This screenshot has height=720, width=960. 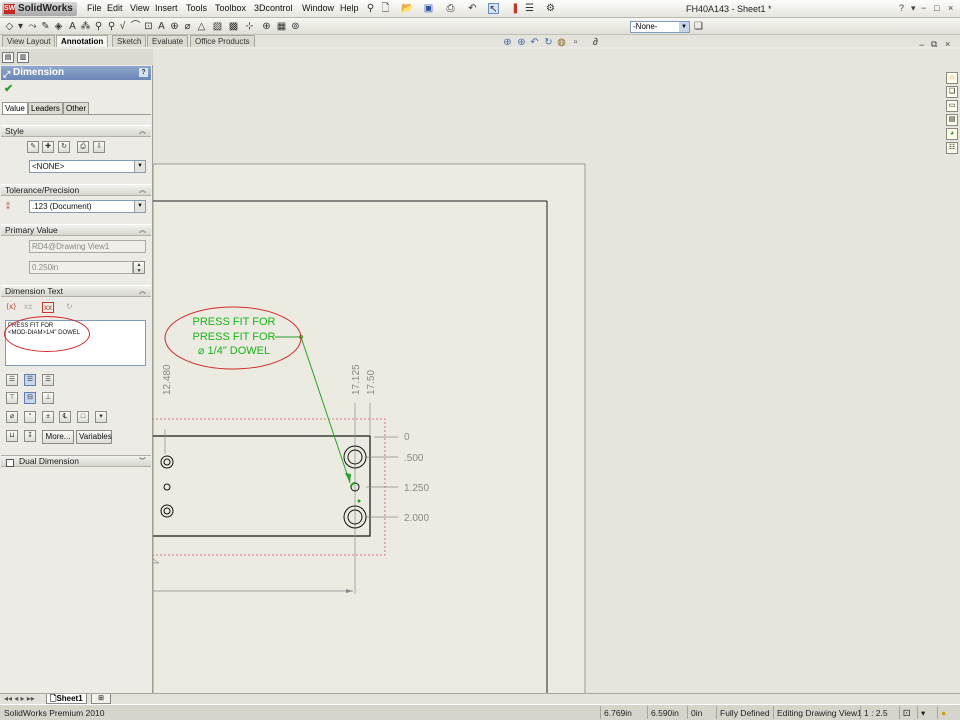 I want to click on centerline-symbol-icon: ℄, so click(x=65, y=417).